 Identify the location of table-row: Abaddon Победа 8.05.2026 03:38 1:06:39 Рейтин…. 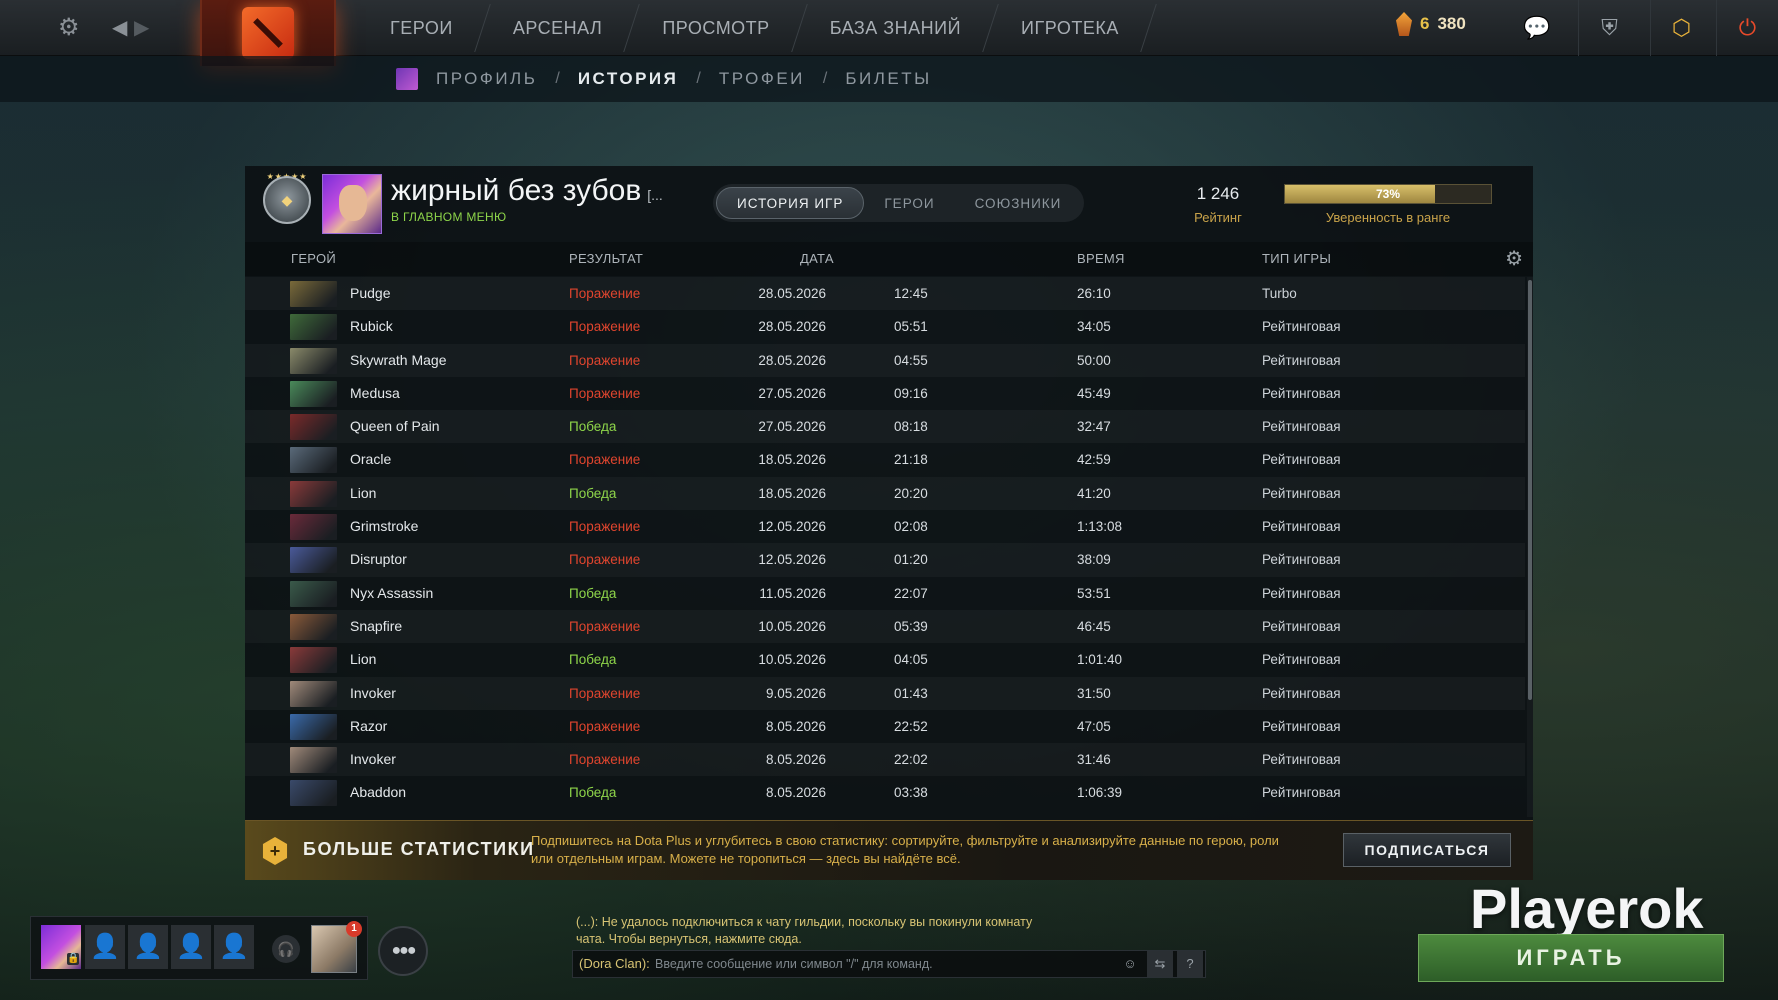
(885, 792).